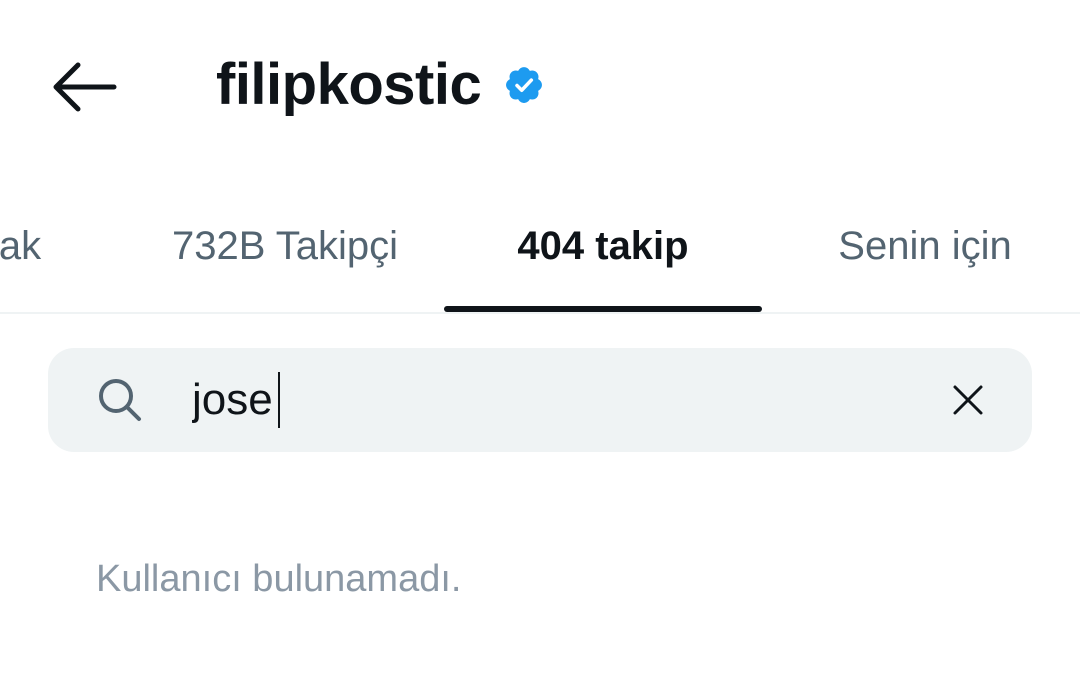 The height and width of the screenshot is (699, 1080). What do you see at coordinates (540, 313) in the screenshot?
I see `tab-divider` at bounding box center [540, 313].